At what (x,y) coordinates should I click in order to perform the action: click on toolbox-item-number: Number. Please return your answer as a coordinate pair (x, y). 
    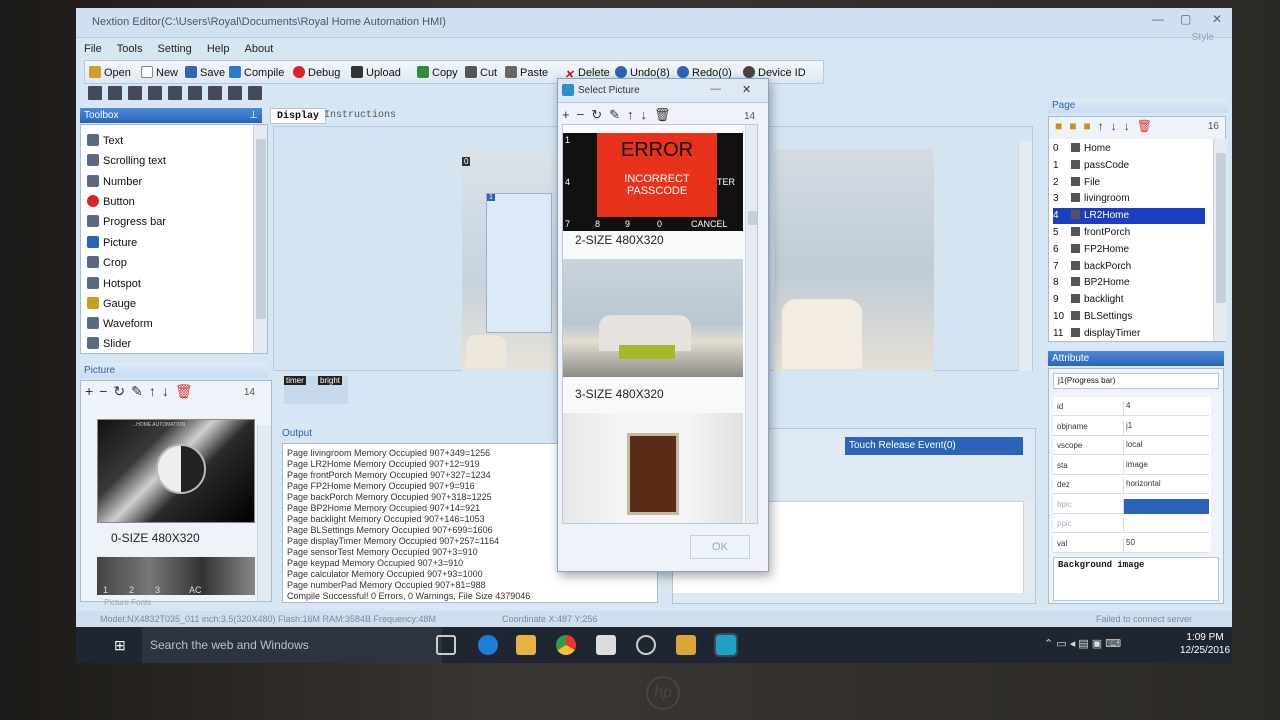
    Looking at the image, I should click on (114, 182).